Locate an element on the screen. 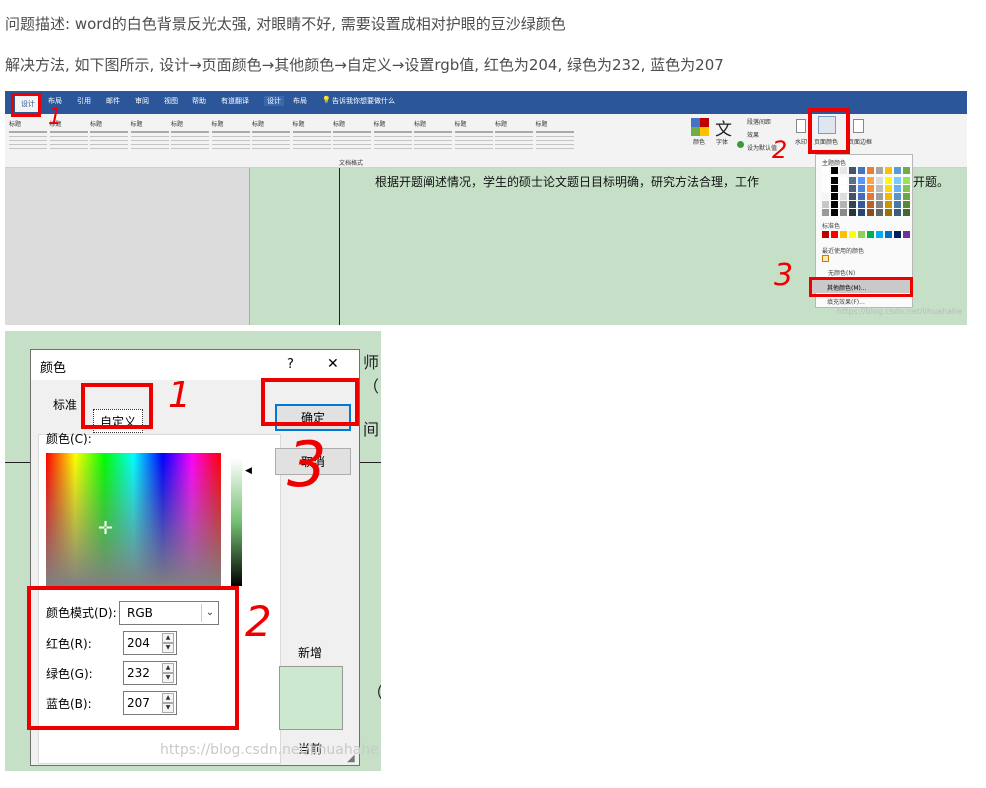  slider-arrow-icon: ◀ is located at coordinates (248, 471).